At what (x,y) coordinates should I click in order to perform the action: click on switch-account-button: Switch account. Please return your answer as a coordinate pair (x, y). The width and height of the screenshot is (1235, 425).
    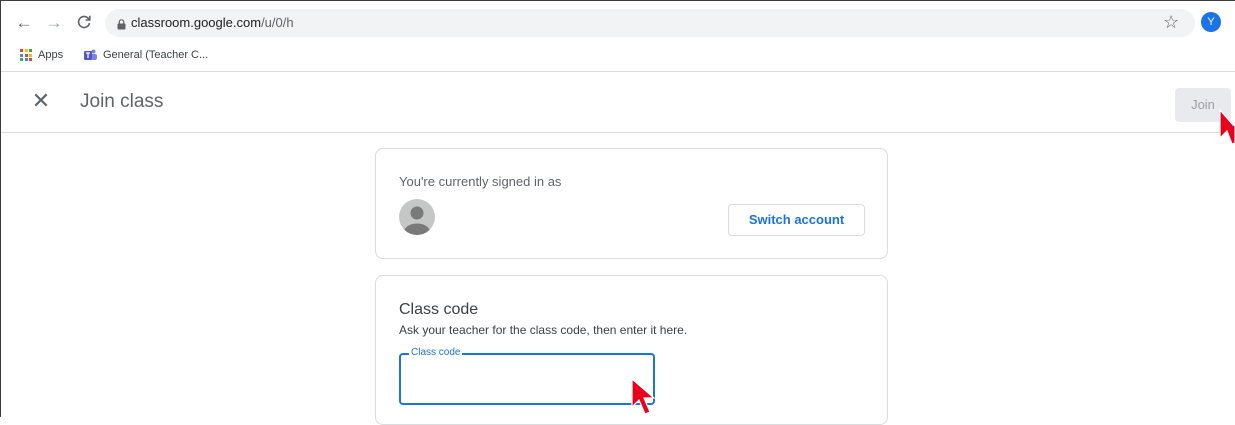
    Looking at the image, I should click on (796, 220).